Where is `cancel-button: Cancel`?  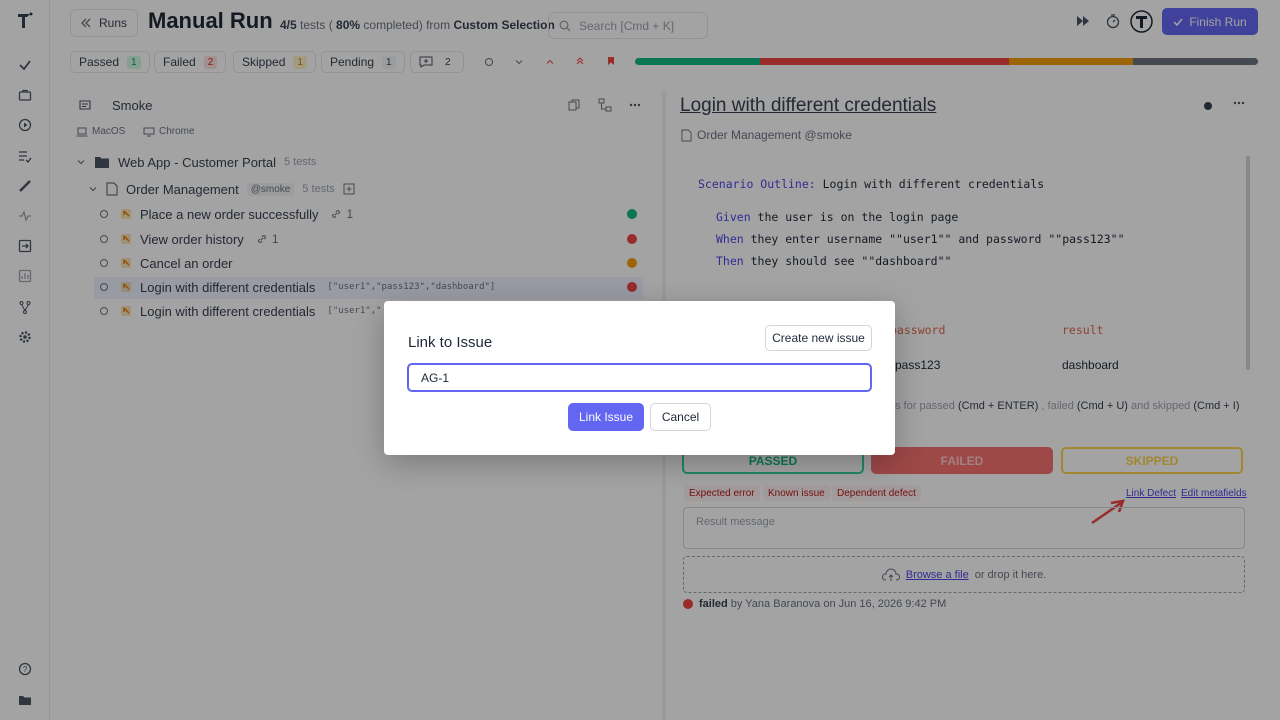
cancel-button: Cancel is located at coordinates (680, 417).